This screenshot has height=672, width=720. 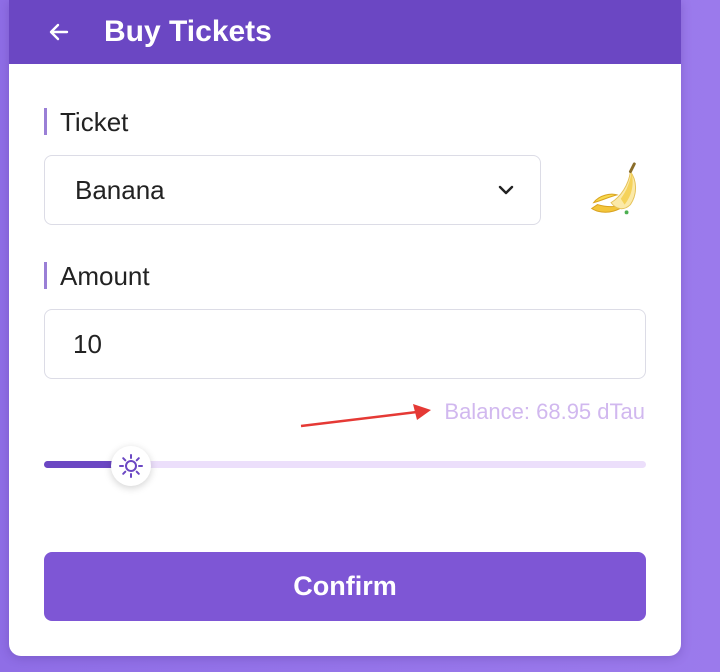 What do you see at coordinates (292, 190) in the screenshot?
I see `ticket-select: Banana` at bounding box center [292, 190].